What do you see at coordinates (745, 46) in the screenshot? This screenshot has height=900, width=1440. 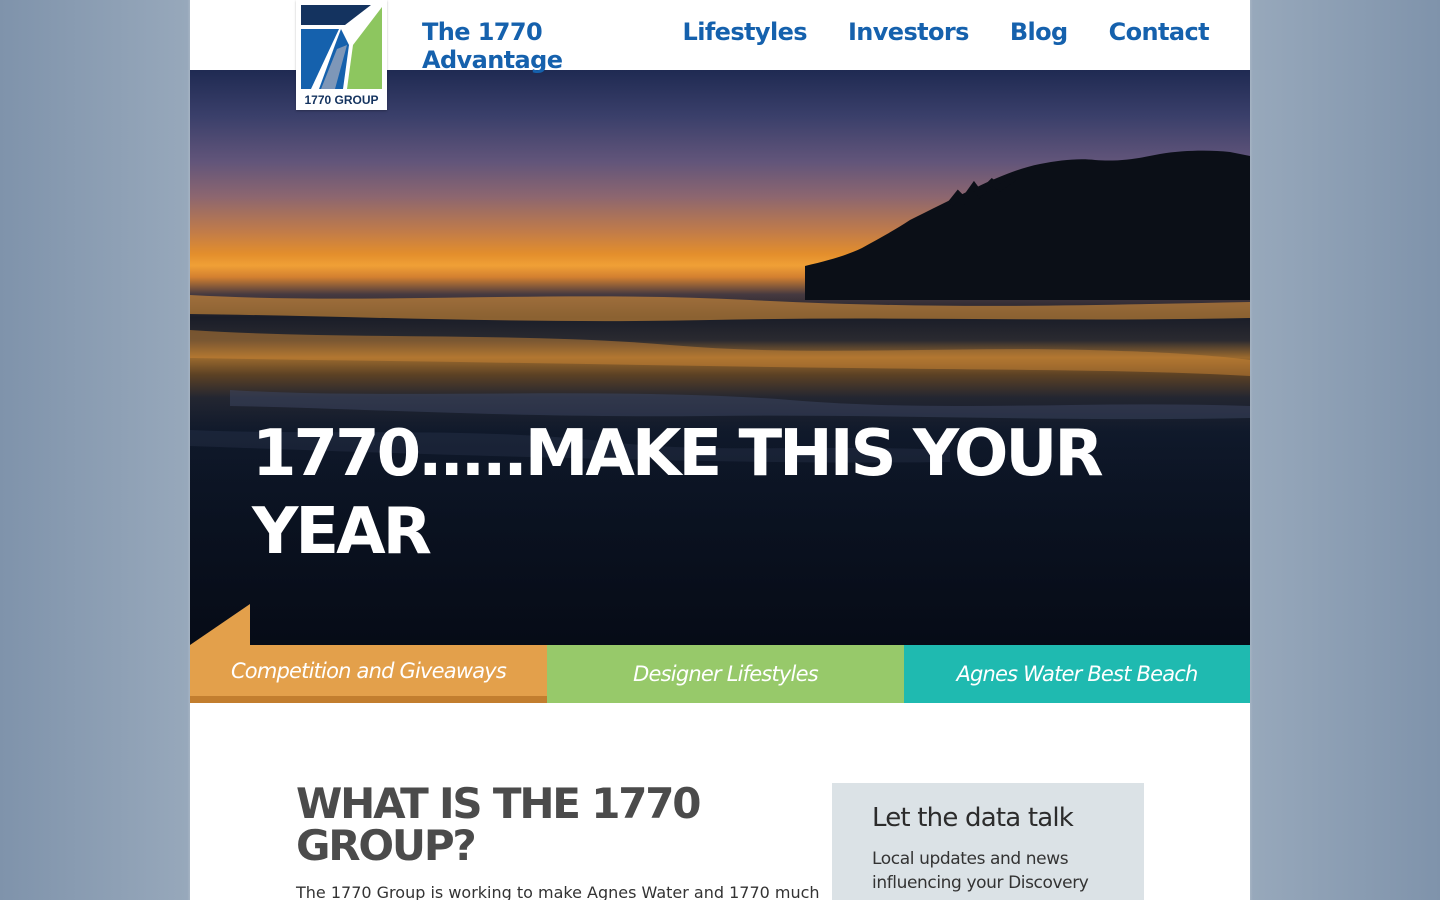 I see `nav-link-lifestyles: Lifestyles` at bounding box center [745, 46].